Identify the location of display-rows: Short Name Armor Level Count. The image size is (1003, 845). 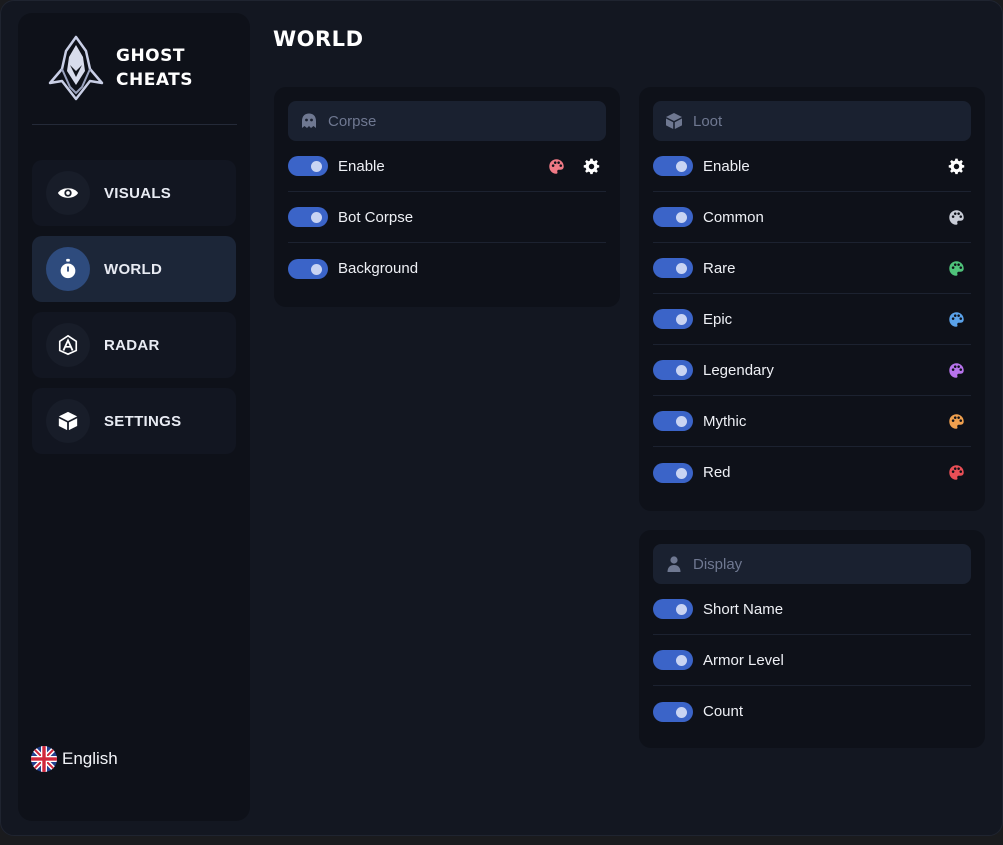
(812, 660).